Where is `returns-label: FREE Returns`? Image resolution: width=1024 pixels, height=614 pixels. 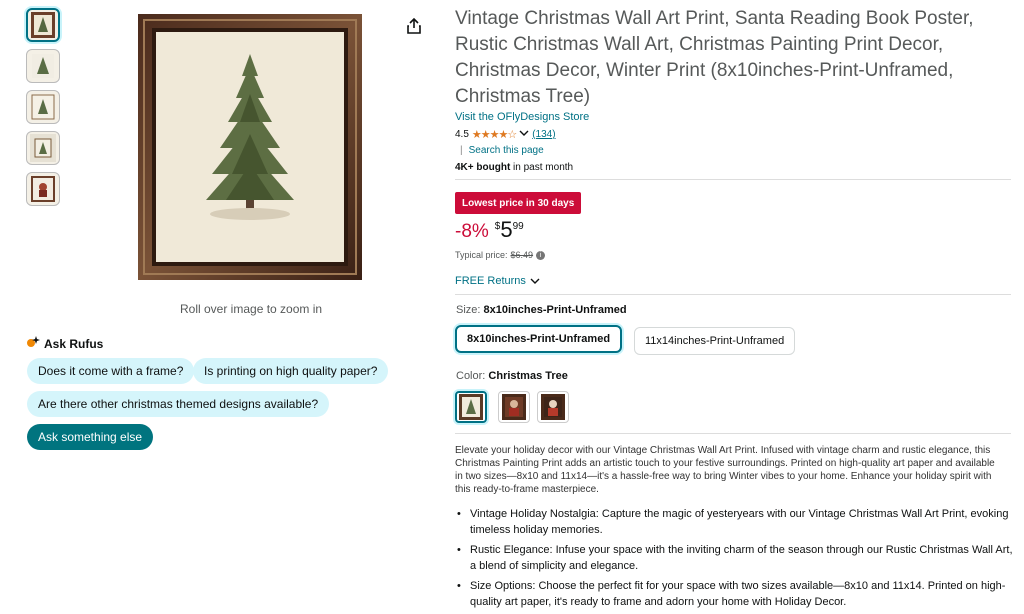 returns-label: FREE Returns is located at coordinates (490, 281).